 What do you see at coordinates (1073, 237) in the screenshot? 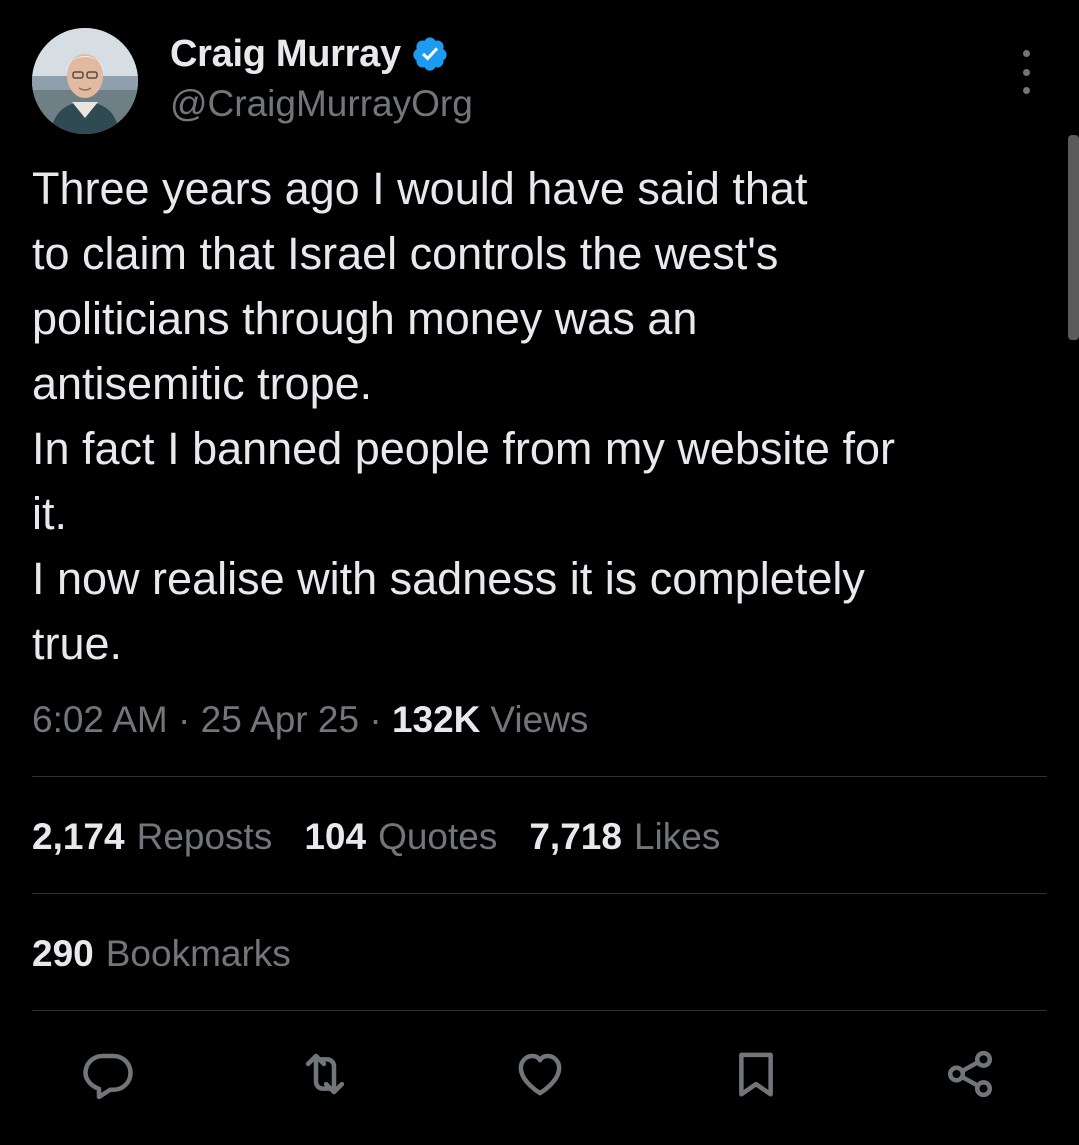
I see `scrollbar-thumb` at bounding box center [1073, 237].